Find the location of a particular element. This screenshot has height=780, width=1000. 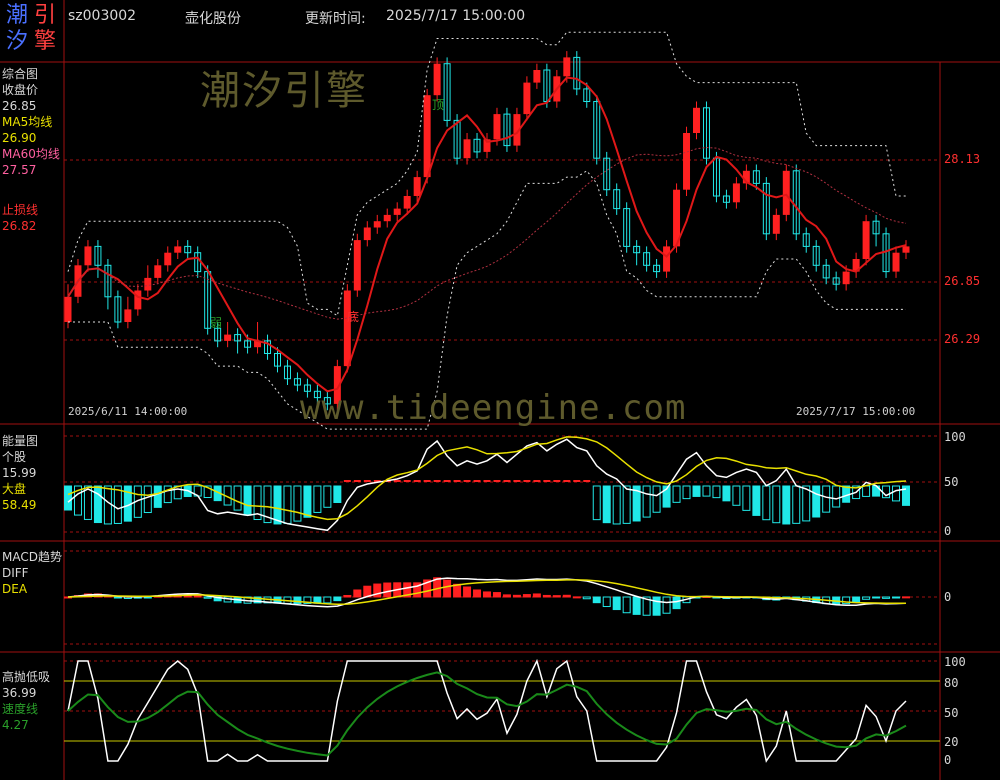

bottom-marker: 底 is located at coordinates (353, 317).